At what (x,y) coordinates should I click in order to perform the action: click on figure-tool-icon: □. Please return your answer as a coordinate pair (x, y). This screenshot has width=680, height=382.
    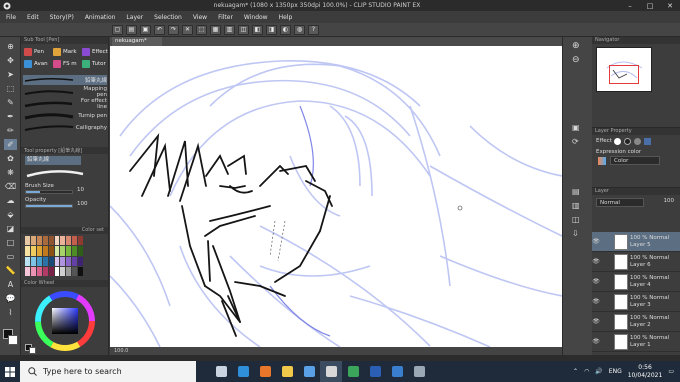
    Looking at the image, I should click on (10, 242).